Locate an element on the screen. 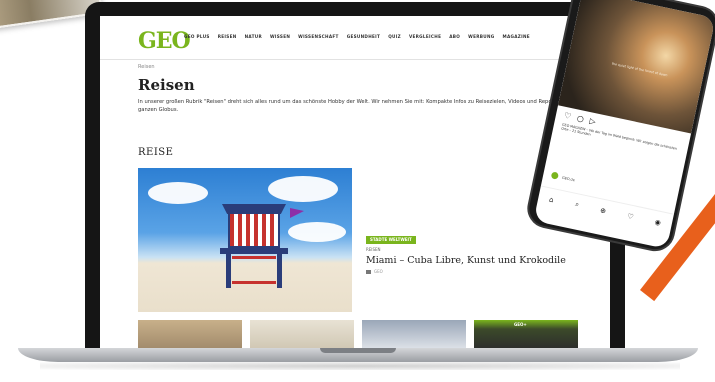  home-icon: ⌂ is located at coordinates (551, 199).